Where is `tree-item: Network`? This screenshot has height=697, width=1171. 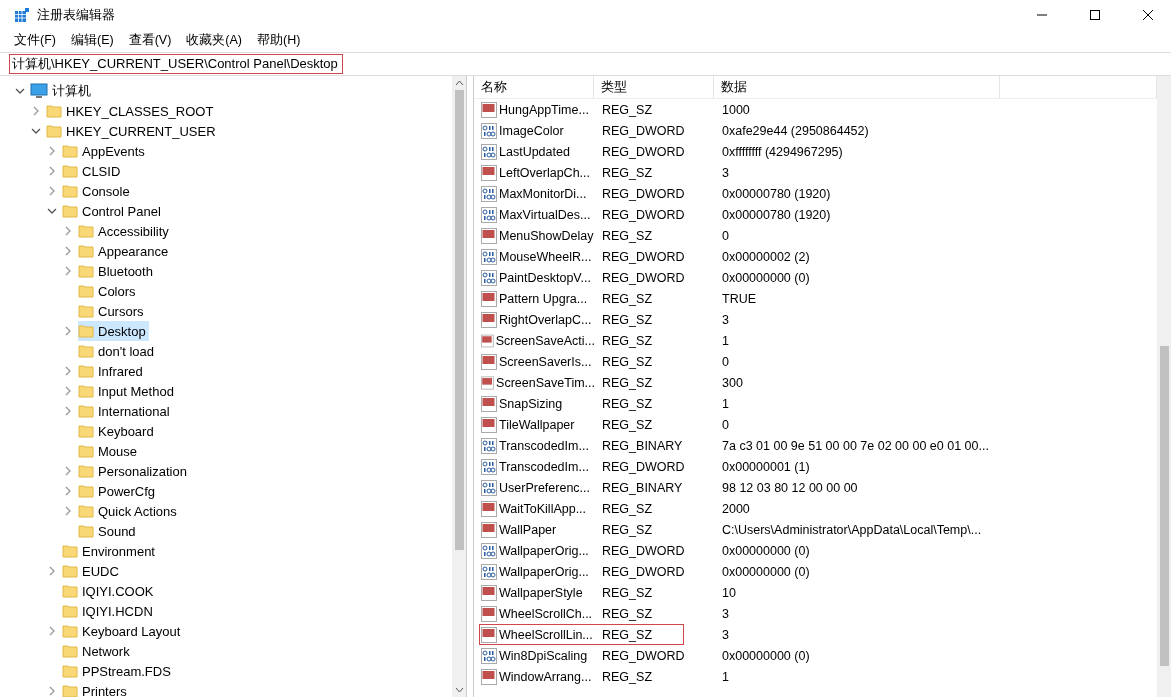
tree-item: Network is located at coordinates (97, 651).